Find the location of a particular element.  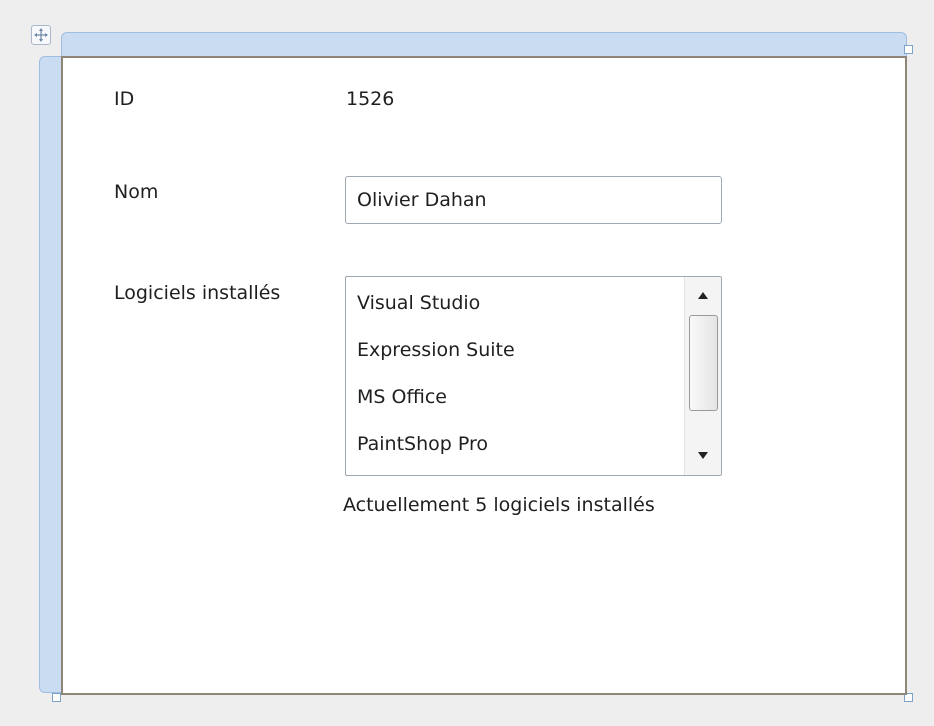

scroll-down-arrow-icon is located at coordinates (703, 455).